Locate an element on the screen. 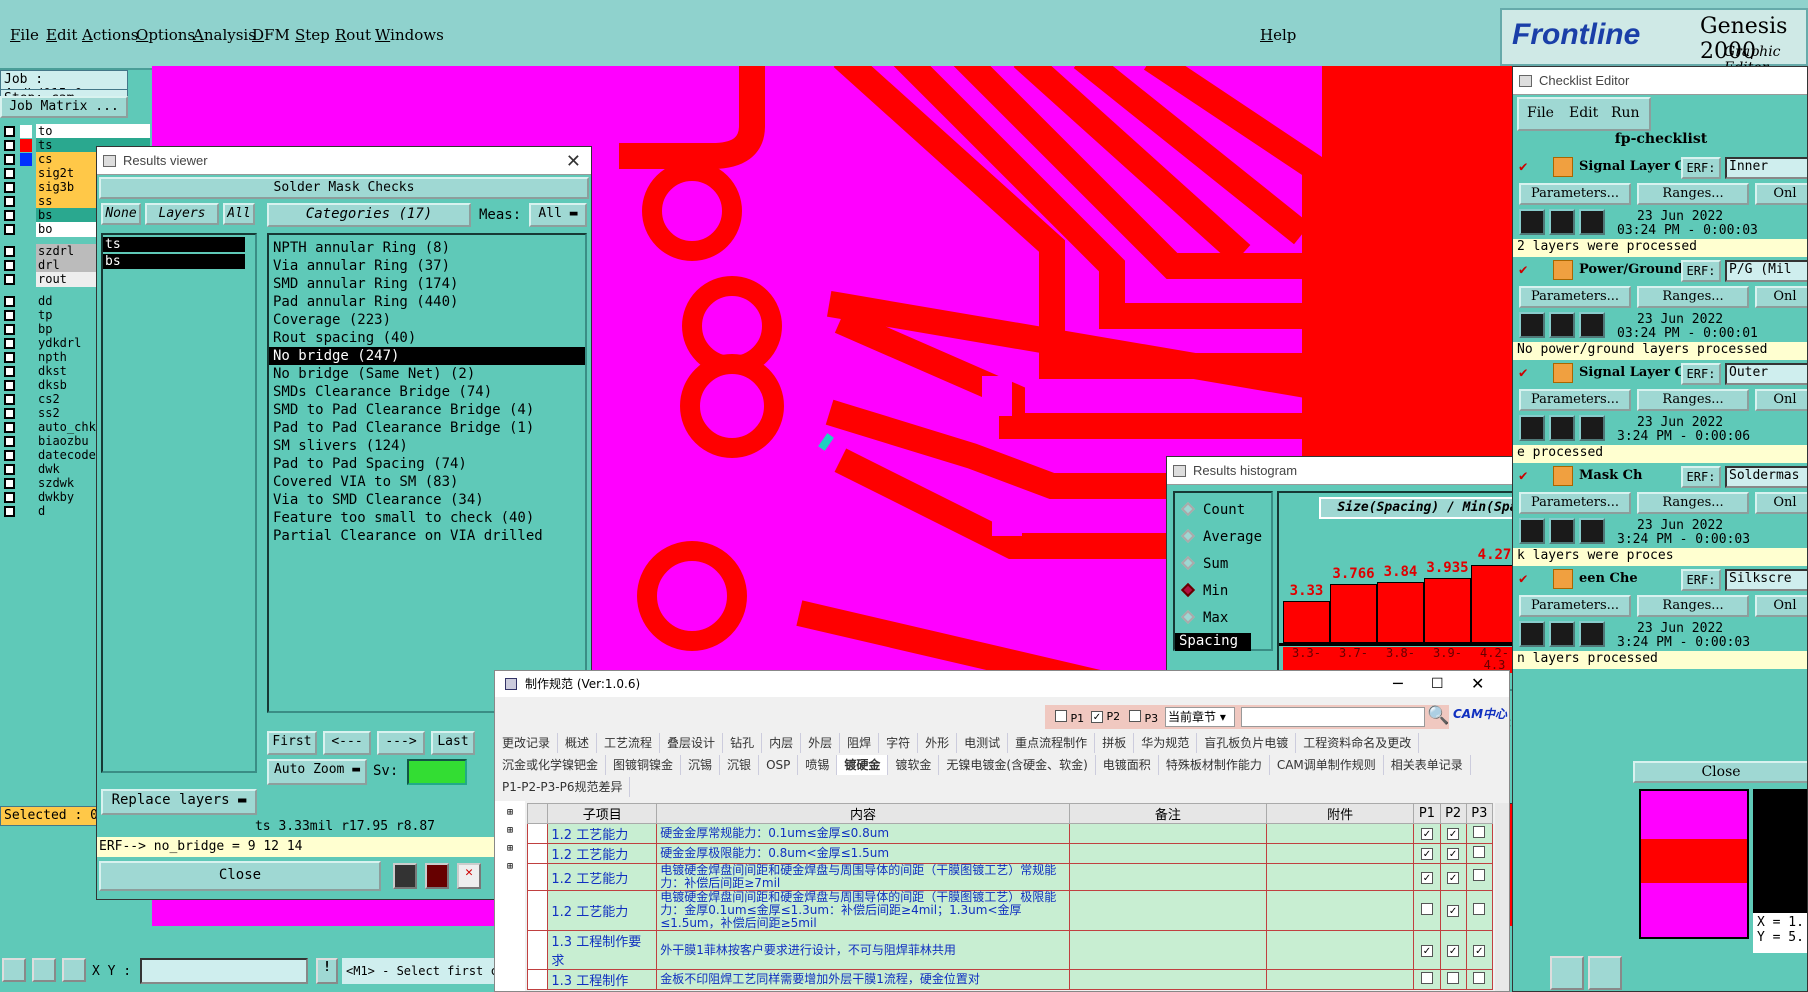  spec-row: 1.3 工程制作 金板不印阻焊工艺同样需要增加外层干膜1流程，硬金位置对 is located at coordinates (1010, 979).